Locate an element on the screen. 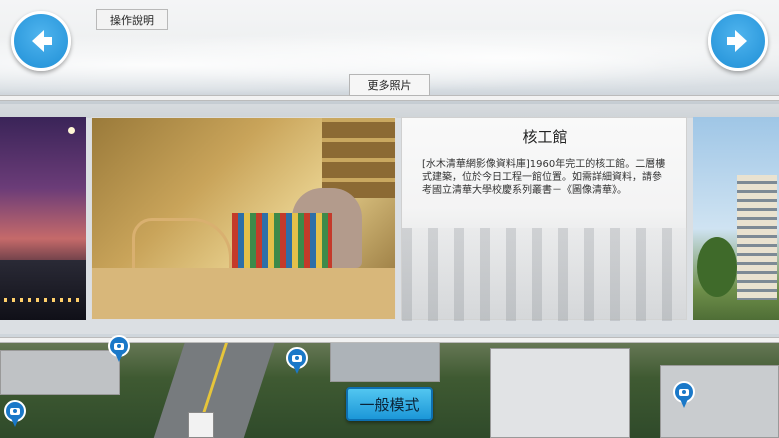 The height and width of the screenshot is (438, 779). arrow-right-icon is located at coordinates (737, 41).